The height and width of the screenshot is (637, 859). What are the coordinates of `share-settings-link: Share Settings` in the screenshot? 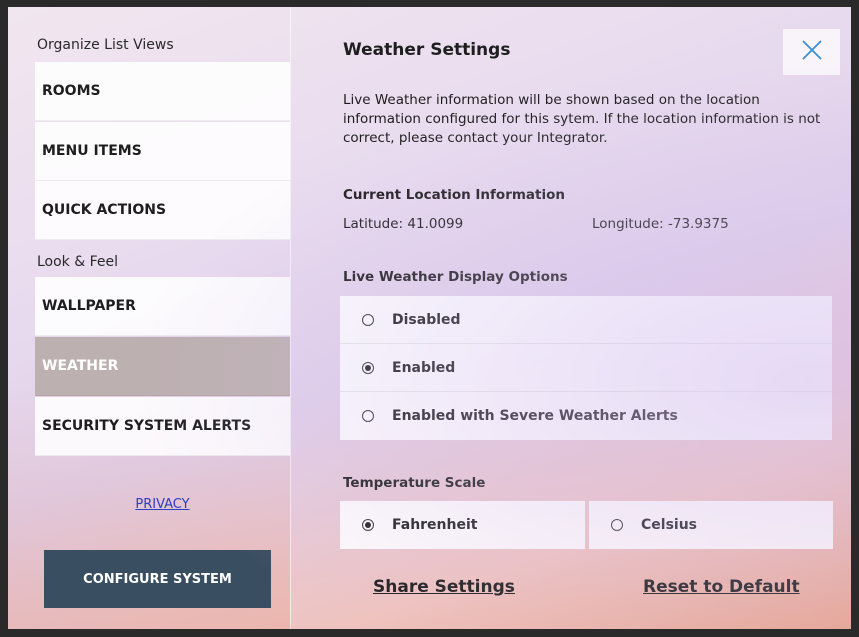 It's located at (444, 587).